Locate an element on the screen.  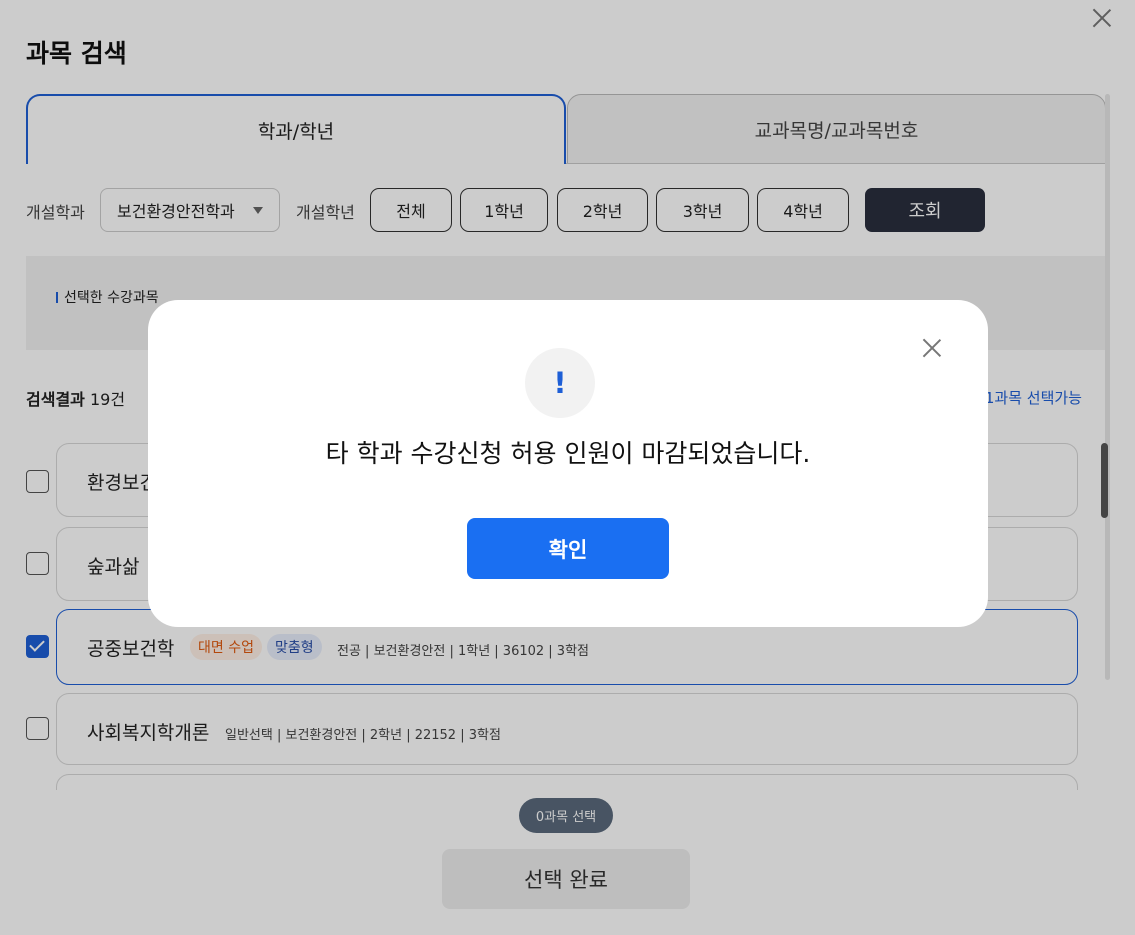
exclamation-icon: ! is located at coordinates (560, 383).